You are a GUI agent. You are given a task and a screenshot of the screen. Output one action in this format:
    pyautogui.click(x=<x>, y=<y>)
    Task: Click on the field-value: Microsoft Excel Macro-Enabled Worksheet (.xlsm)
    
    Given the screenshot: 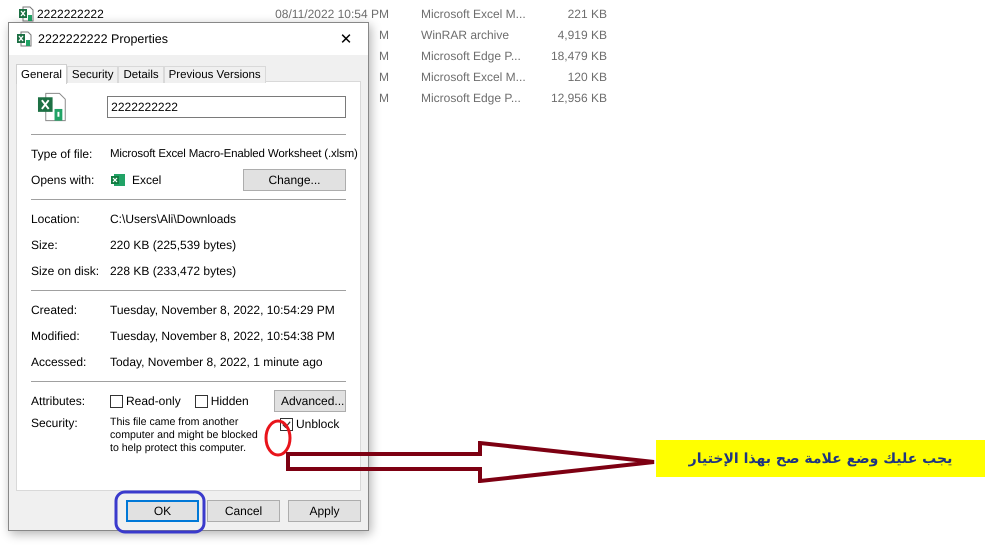 What is the action you would take?
    pyautogui.click(x=234, y=154)
    